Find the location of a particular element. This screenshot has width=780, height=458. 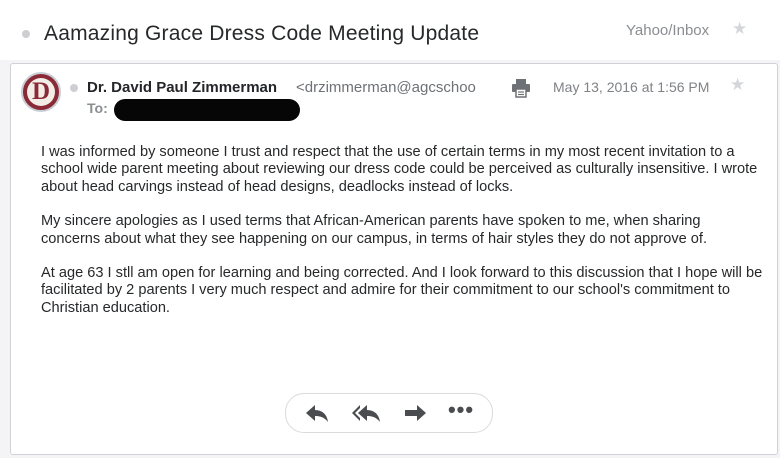

forward-icon is located at coordinates (415, 413).